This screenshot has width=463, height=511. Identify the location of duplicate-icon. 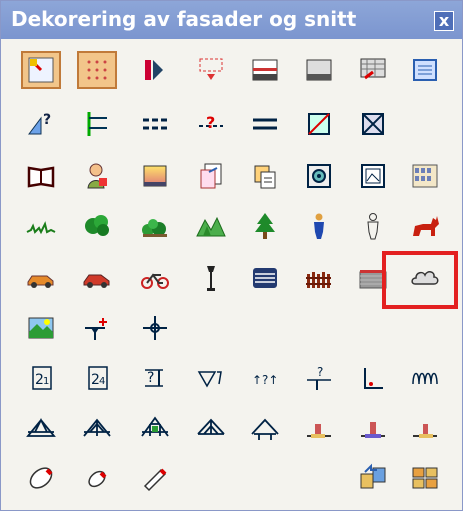
(265, 177).